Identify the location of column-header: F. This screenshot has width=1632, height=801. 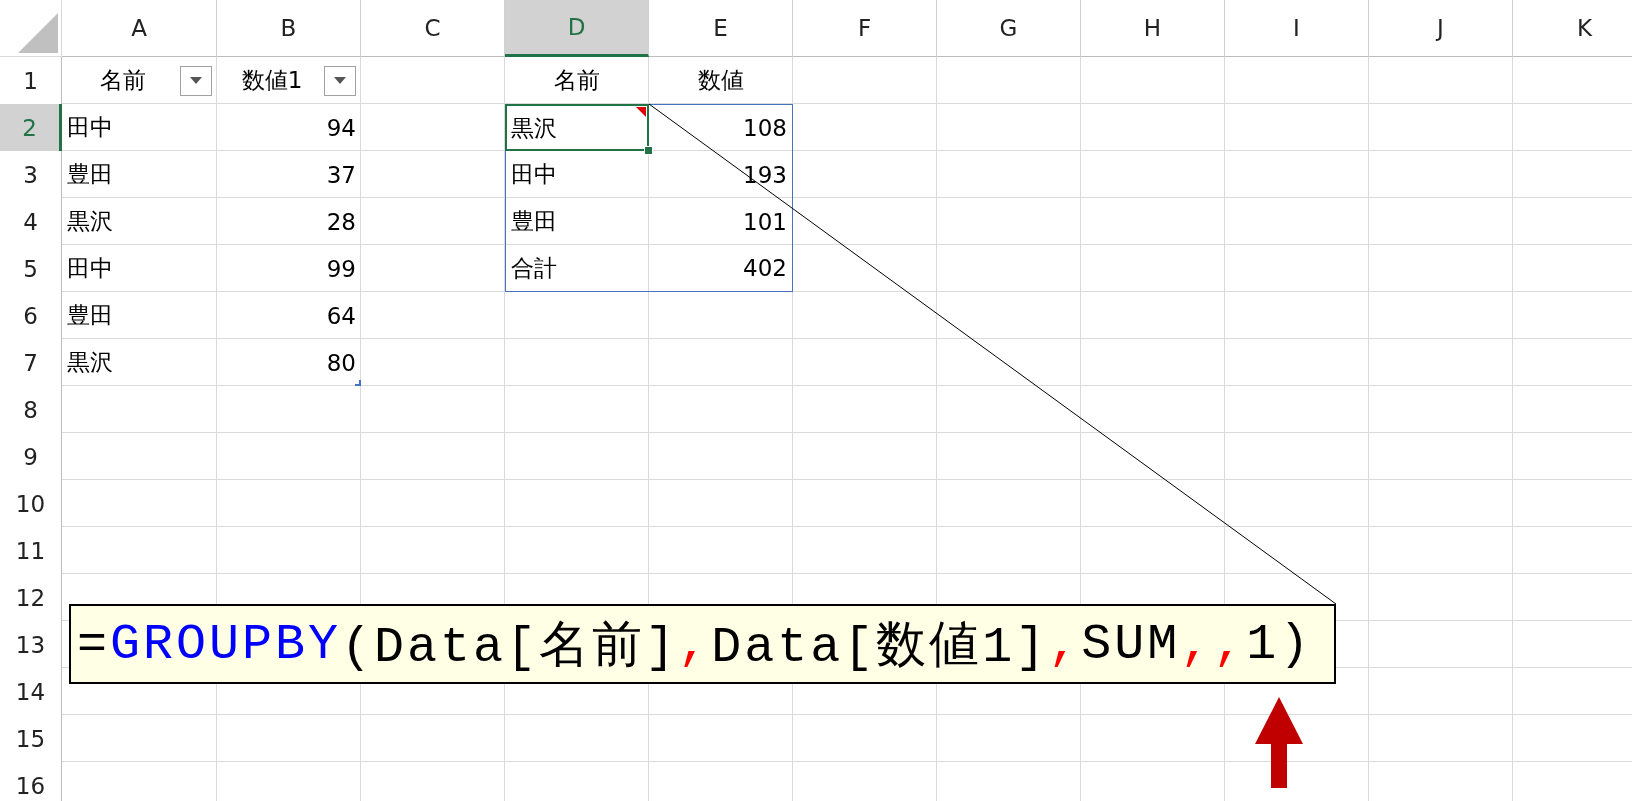
(865, 28).